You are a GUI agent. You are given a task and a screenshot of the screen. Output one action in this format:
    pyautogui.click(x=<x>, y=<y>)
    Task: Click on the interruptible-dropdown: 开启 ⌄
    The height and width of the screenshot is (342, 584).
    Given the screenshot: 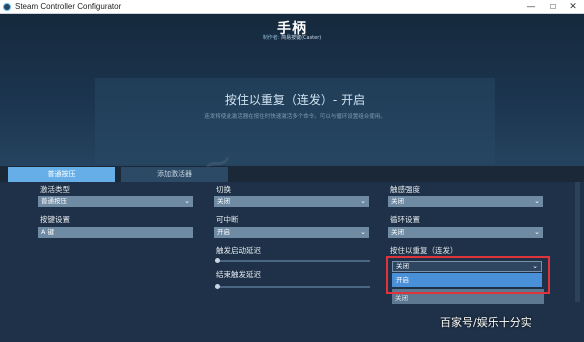 What is the action you would take?
    pyautogui.click(x=291, y=232)
    